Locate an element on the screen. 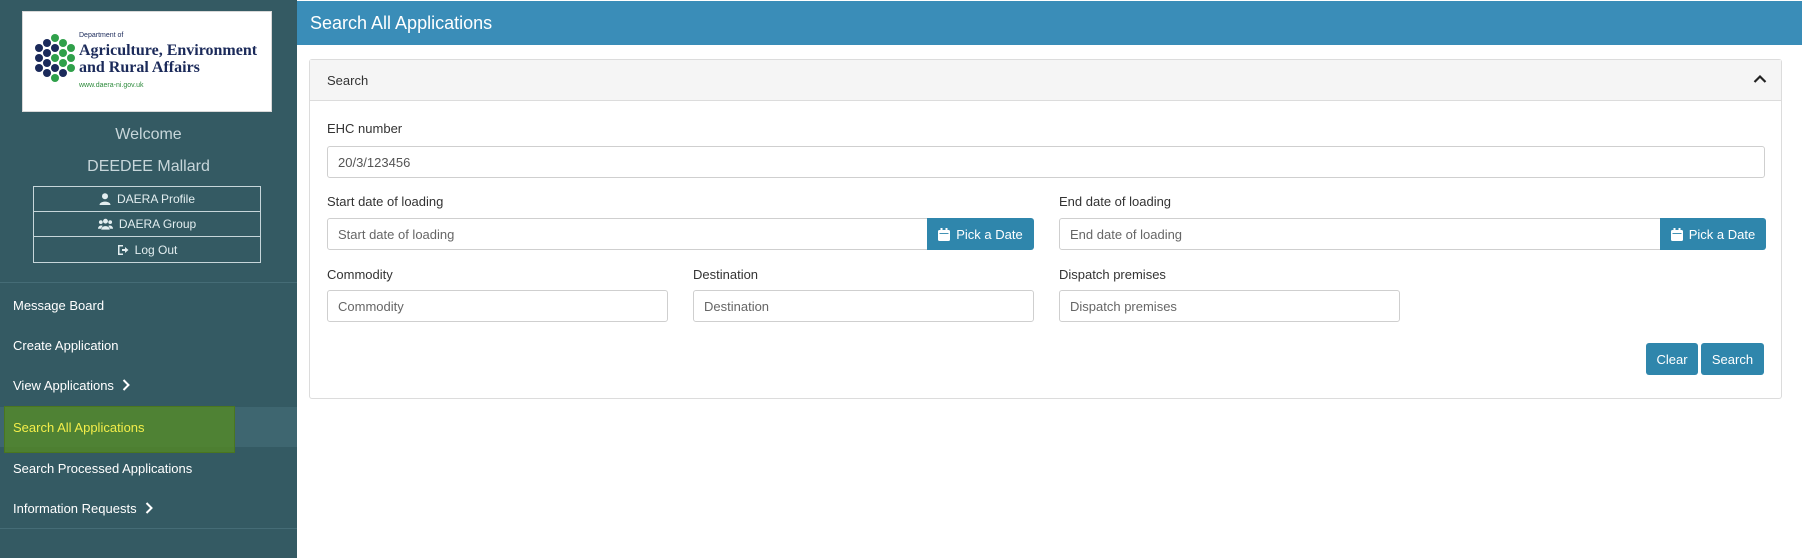 Image resolution: width=1802 pixels, height=558 pixels. nav-view-applications-label: View Applications is located at coordinates (63, 385).